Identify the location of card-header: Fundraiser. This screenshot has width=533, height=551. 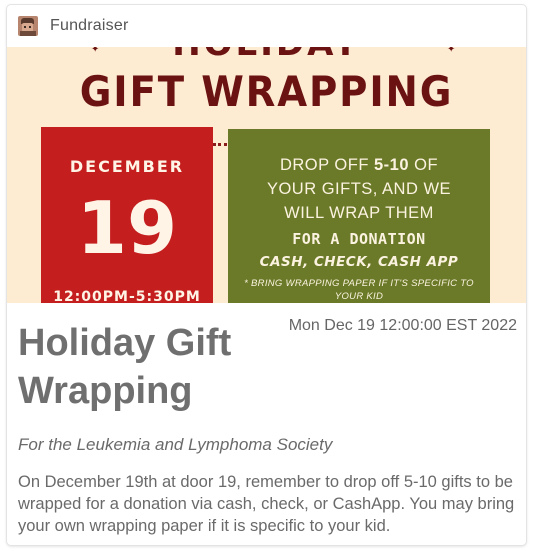
(266, 26).